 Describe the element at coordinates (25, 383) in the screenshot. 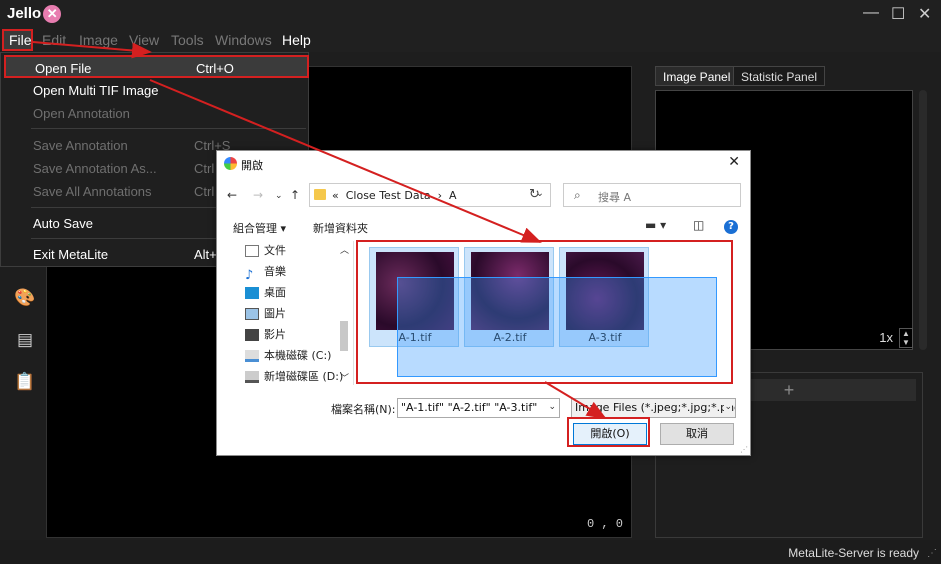

I see `clipboard-icon: 📋` at that location.